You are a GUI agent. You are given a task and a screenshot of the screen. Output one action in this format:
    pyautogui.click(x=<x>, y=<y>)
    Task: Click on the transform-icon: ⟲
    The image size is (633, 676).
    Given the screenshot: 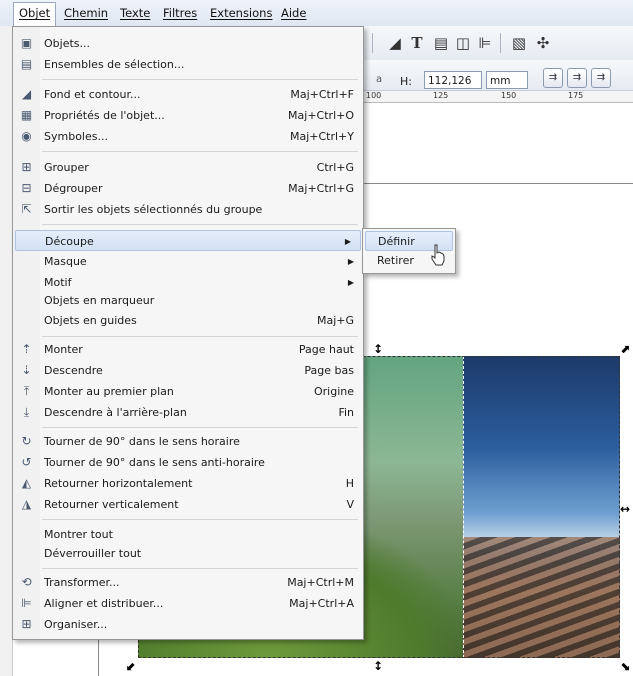 What is the action you would take?
    pyautogui.click(x=26, y=582)
    